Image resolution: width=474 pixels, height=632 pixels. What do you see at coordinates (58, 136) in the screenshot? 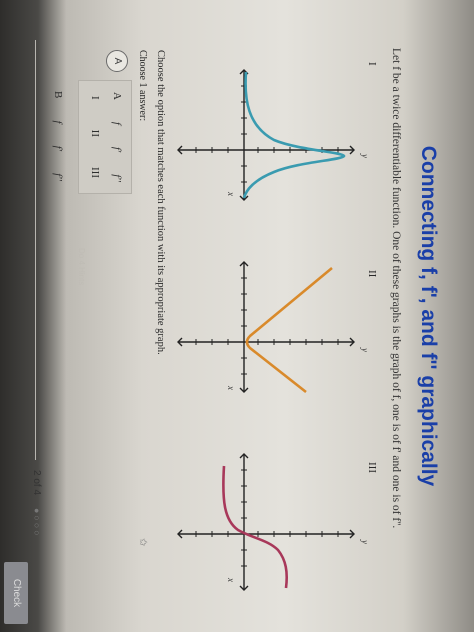
I see `option-b-header-row: B f f' f''` at bounding box center [58, 136].